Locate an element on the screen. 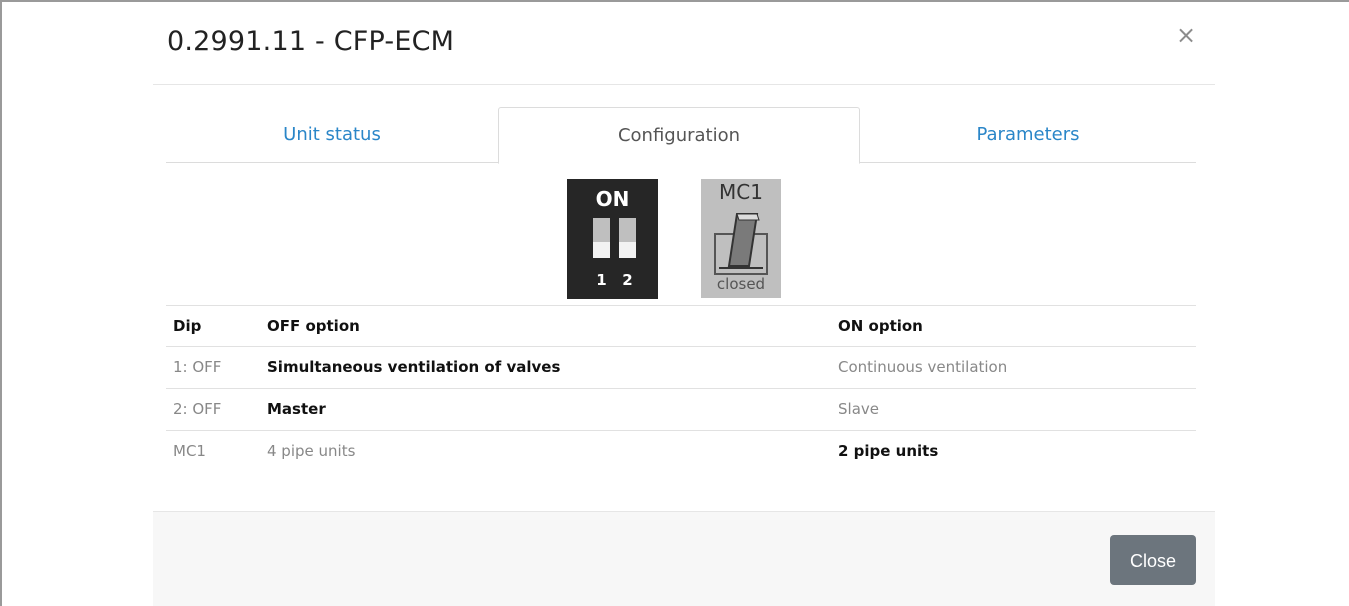  toggle-switch-icon is located at coordinates (741, 244).